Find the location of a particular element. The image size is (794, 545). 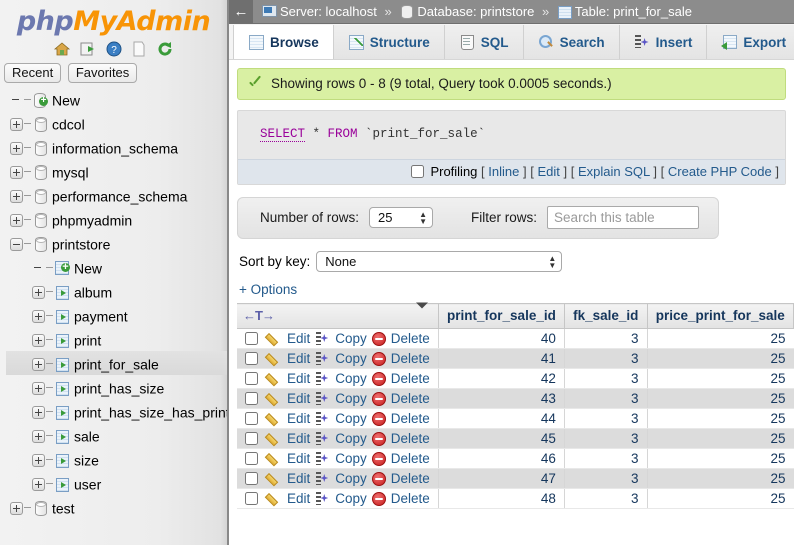

tree-item-information-schema: information_schema is located at coordinates (116, 147).